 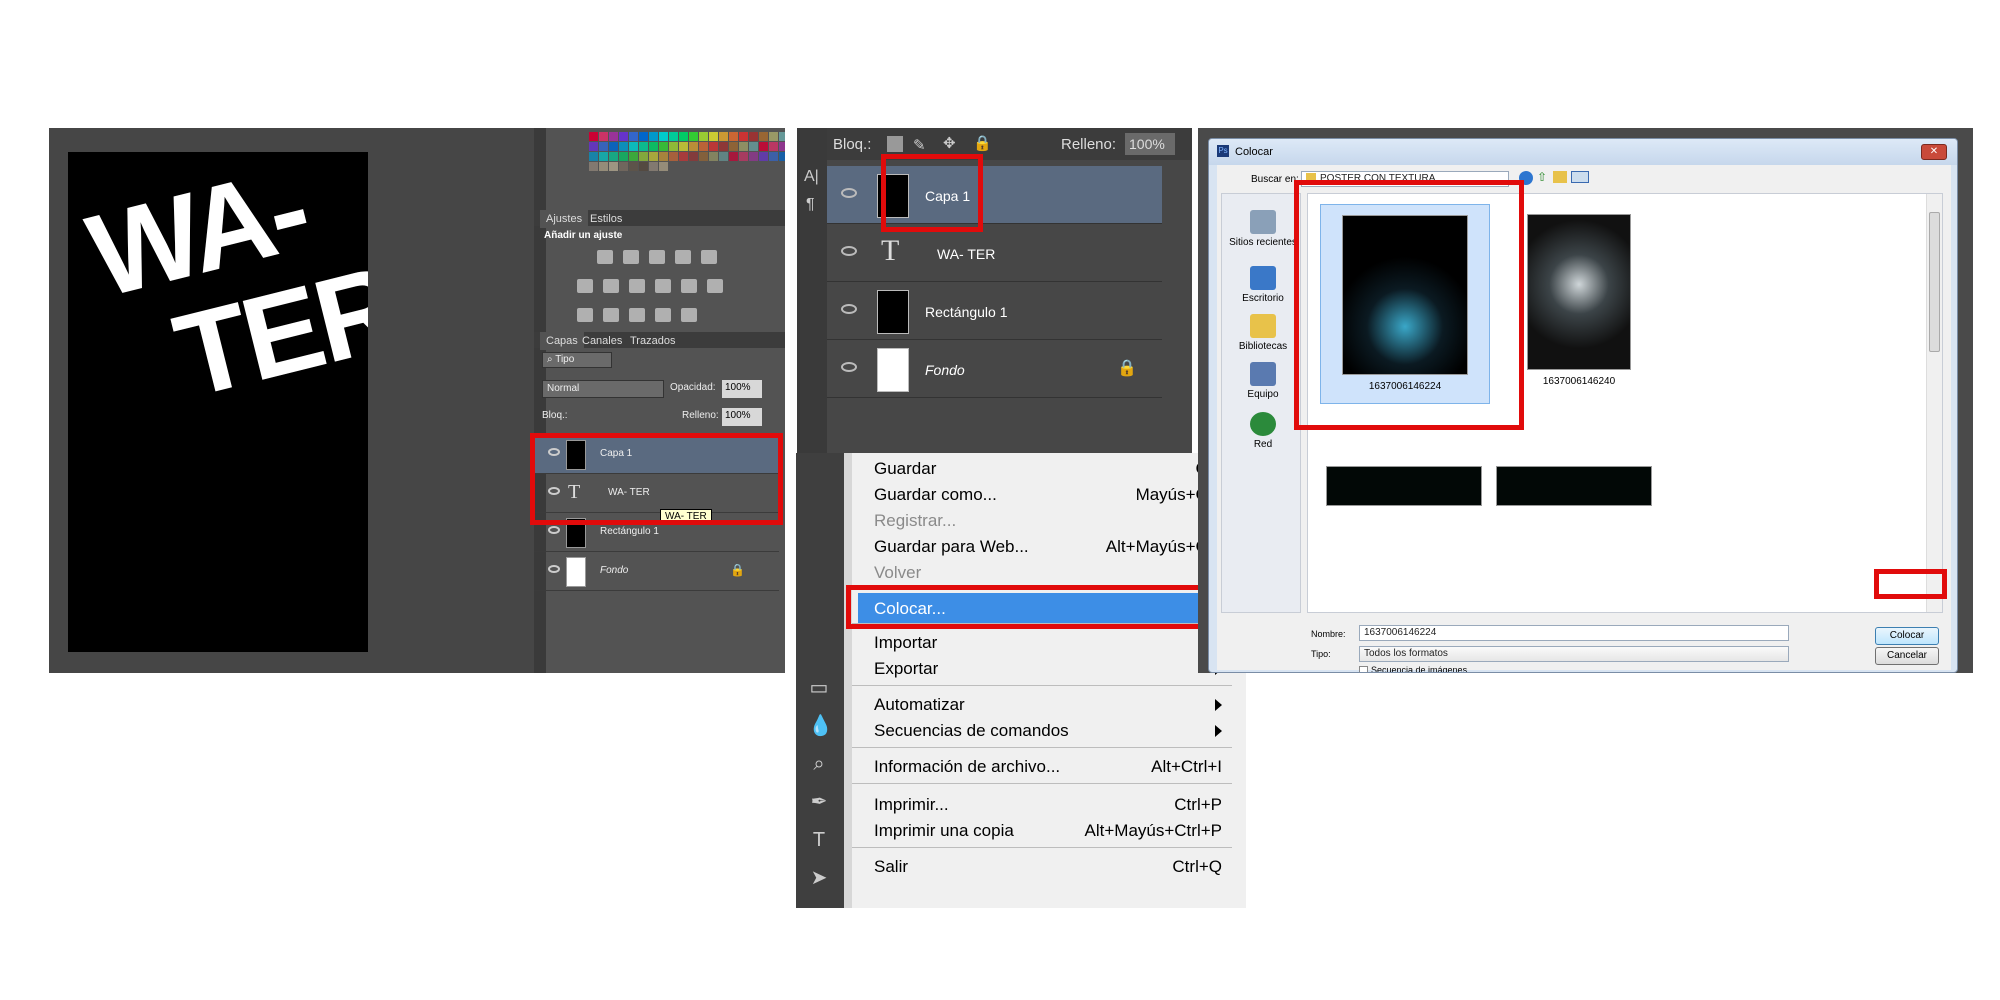 What do you see at coordinates (1054, 768) in the screenshot?
I see `menu-item-información-de-archivo: Información de archivo... Alt+Ctrl+I` at bounding box center [1054, 768].